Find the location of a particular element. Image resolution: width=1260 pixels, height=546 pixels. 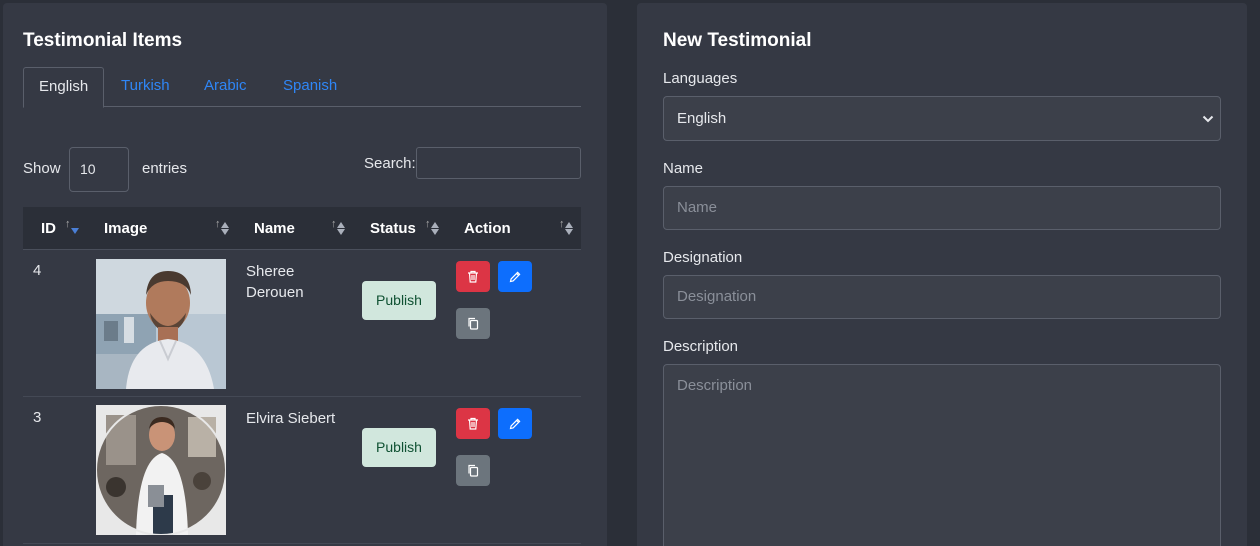

languages-selected-value: English is located at coordinates (702, 118).